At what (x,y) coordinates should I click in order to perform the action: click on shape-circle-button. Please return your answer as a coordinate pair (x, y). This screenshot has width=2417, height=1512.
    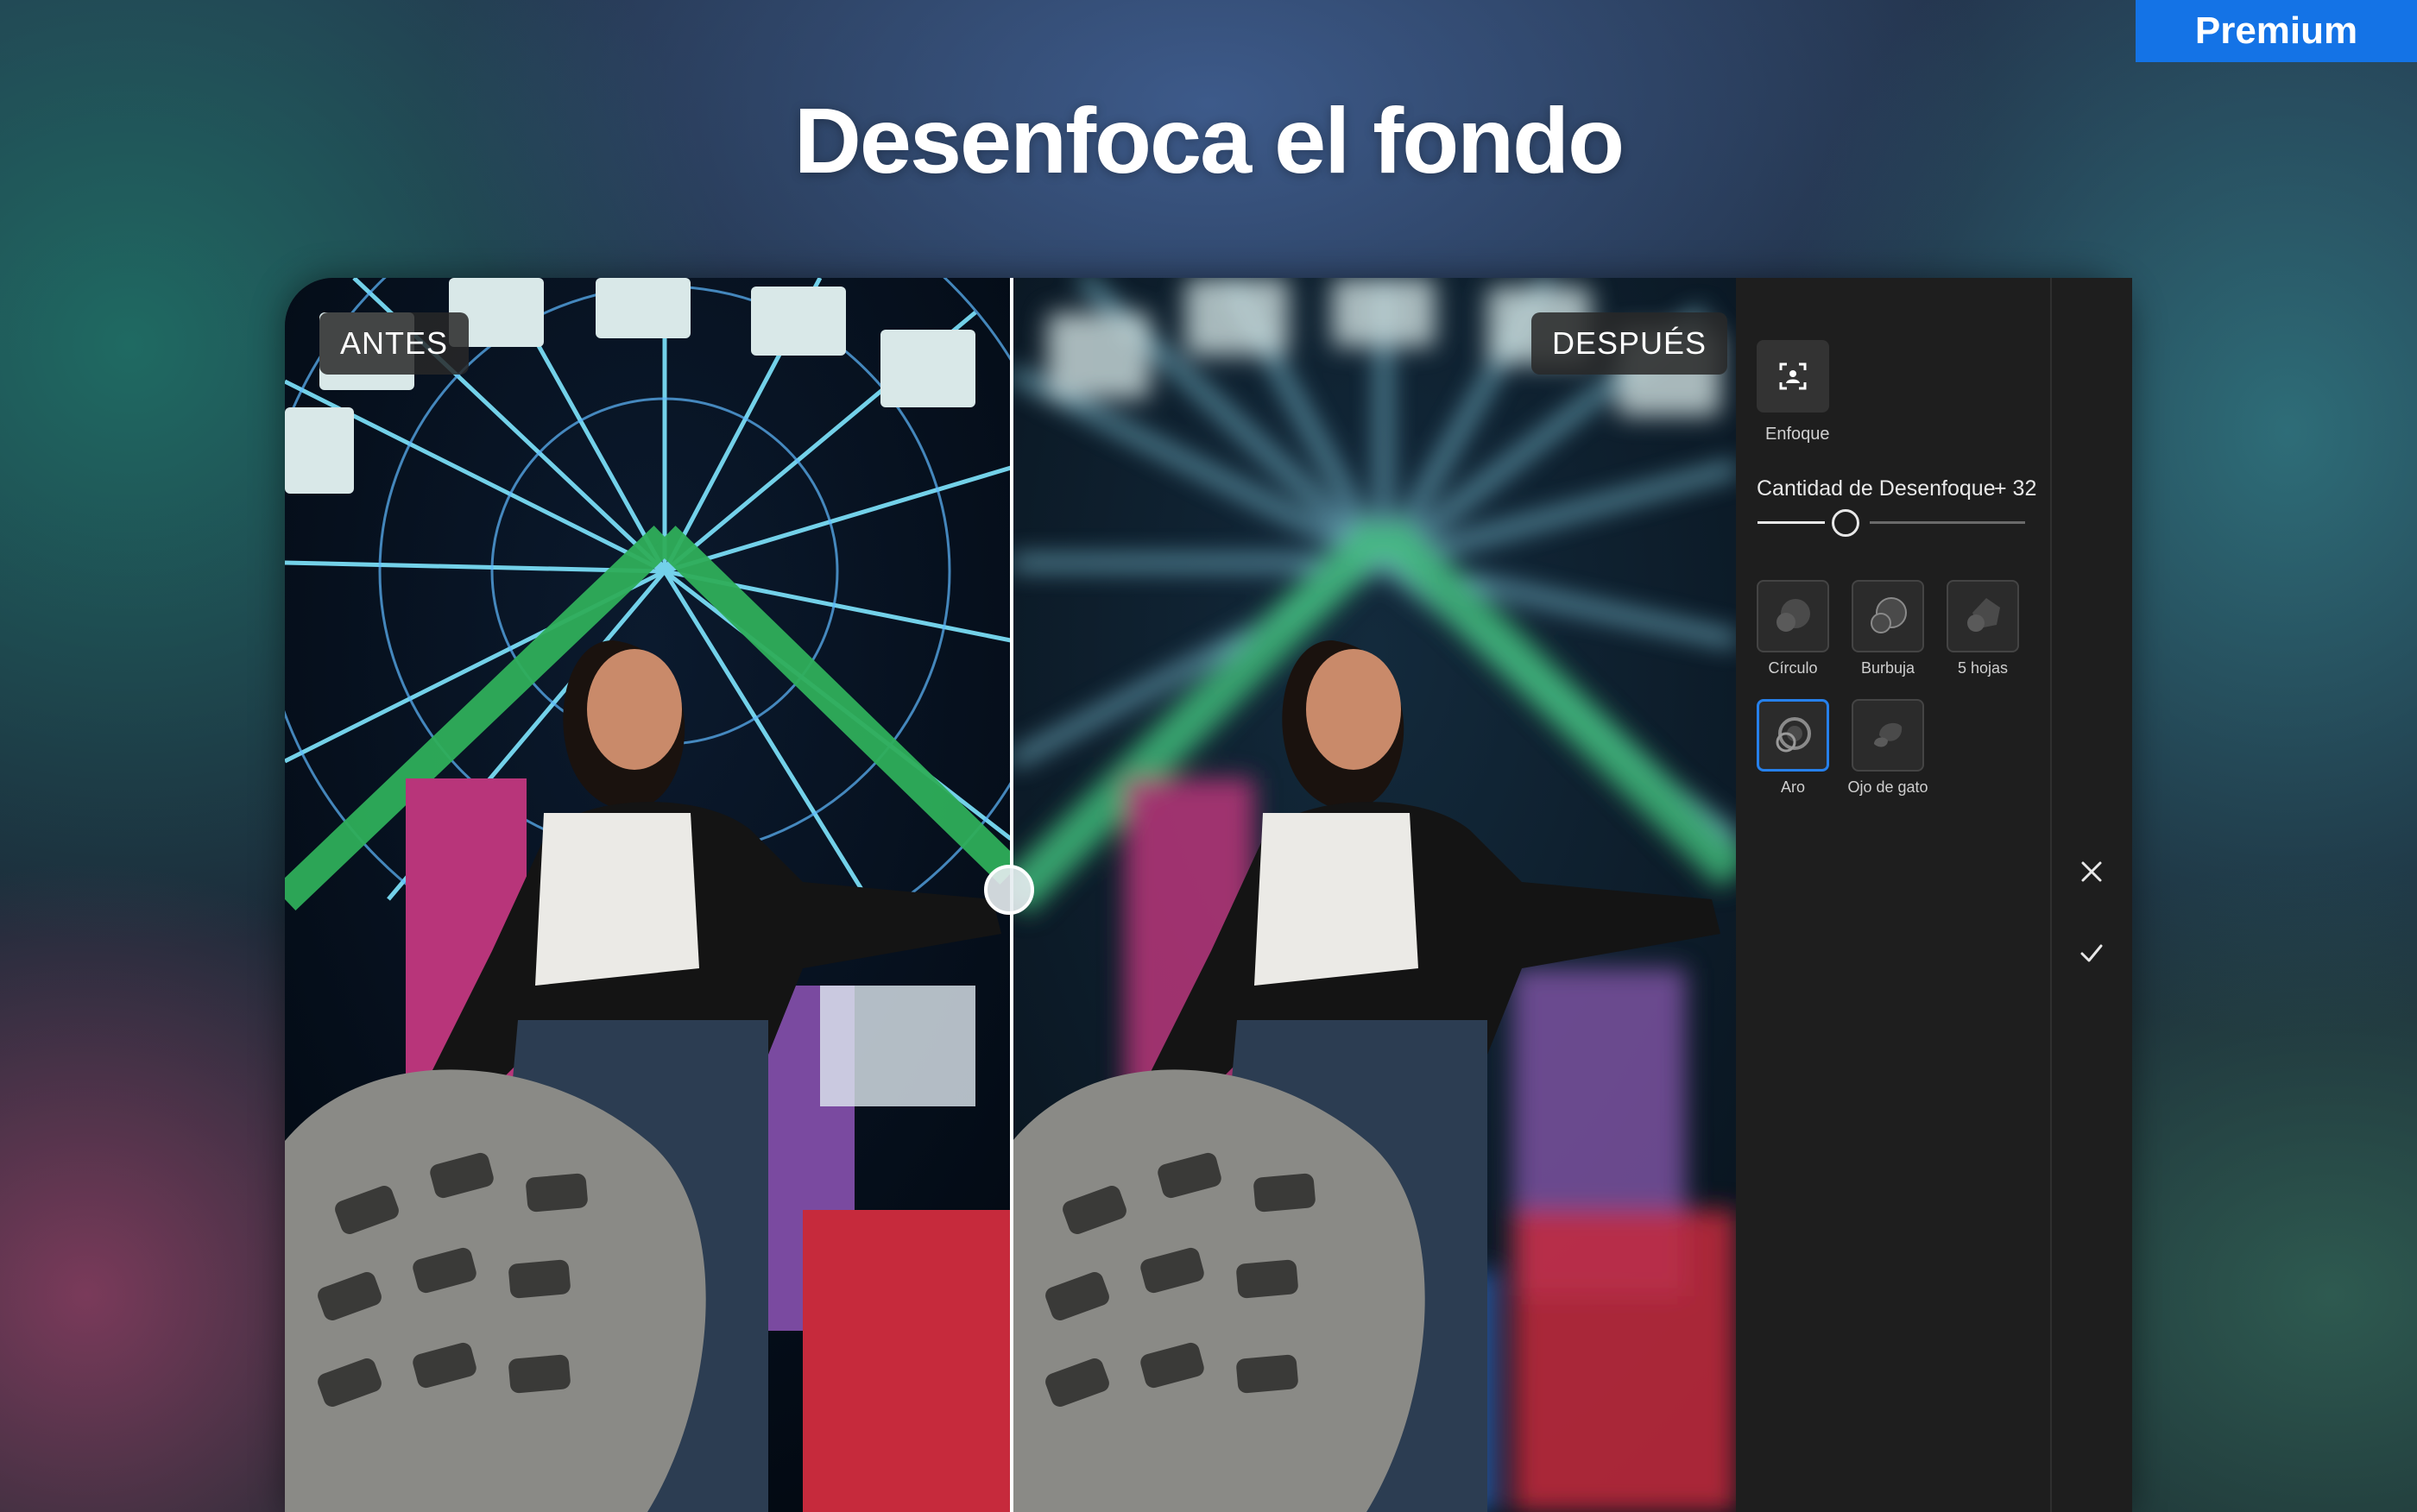
    Looking at the image, I should click on (1793, 616).